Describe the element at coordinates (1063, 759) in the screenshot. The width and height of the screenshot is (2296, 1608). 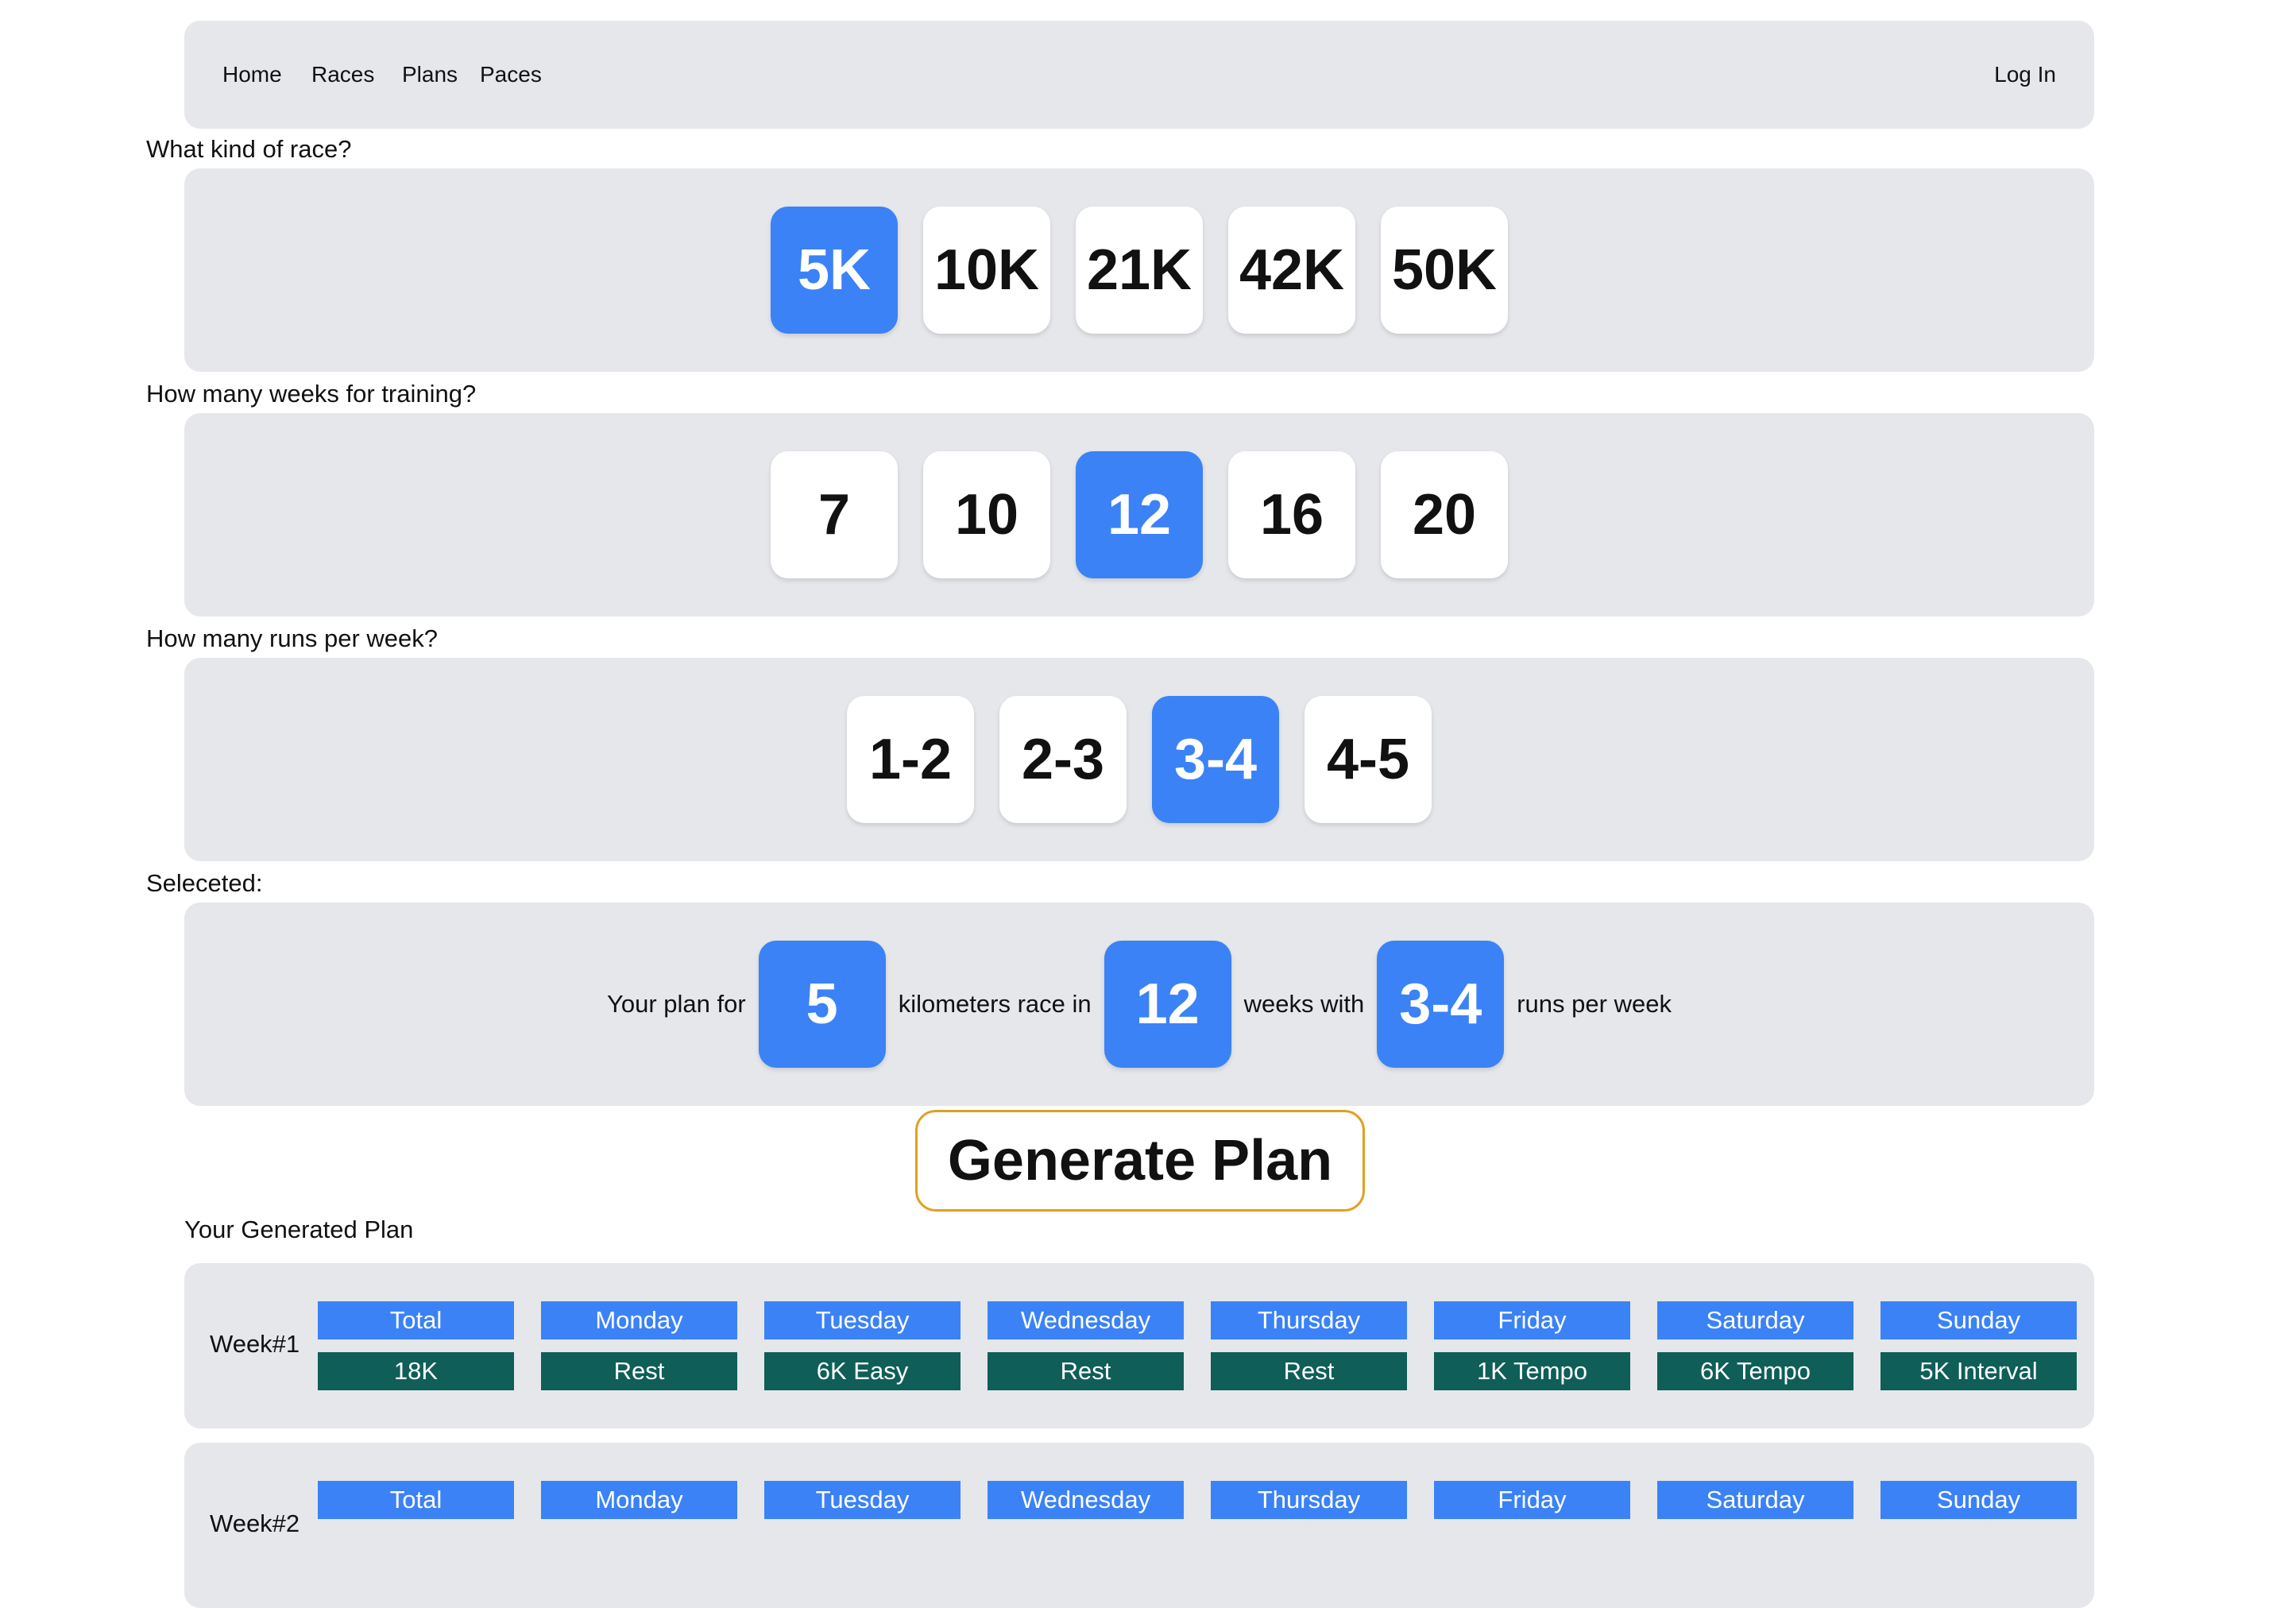
I see `runs-option-2-3: 2-3` at that location.